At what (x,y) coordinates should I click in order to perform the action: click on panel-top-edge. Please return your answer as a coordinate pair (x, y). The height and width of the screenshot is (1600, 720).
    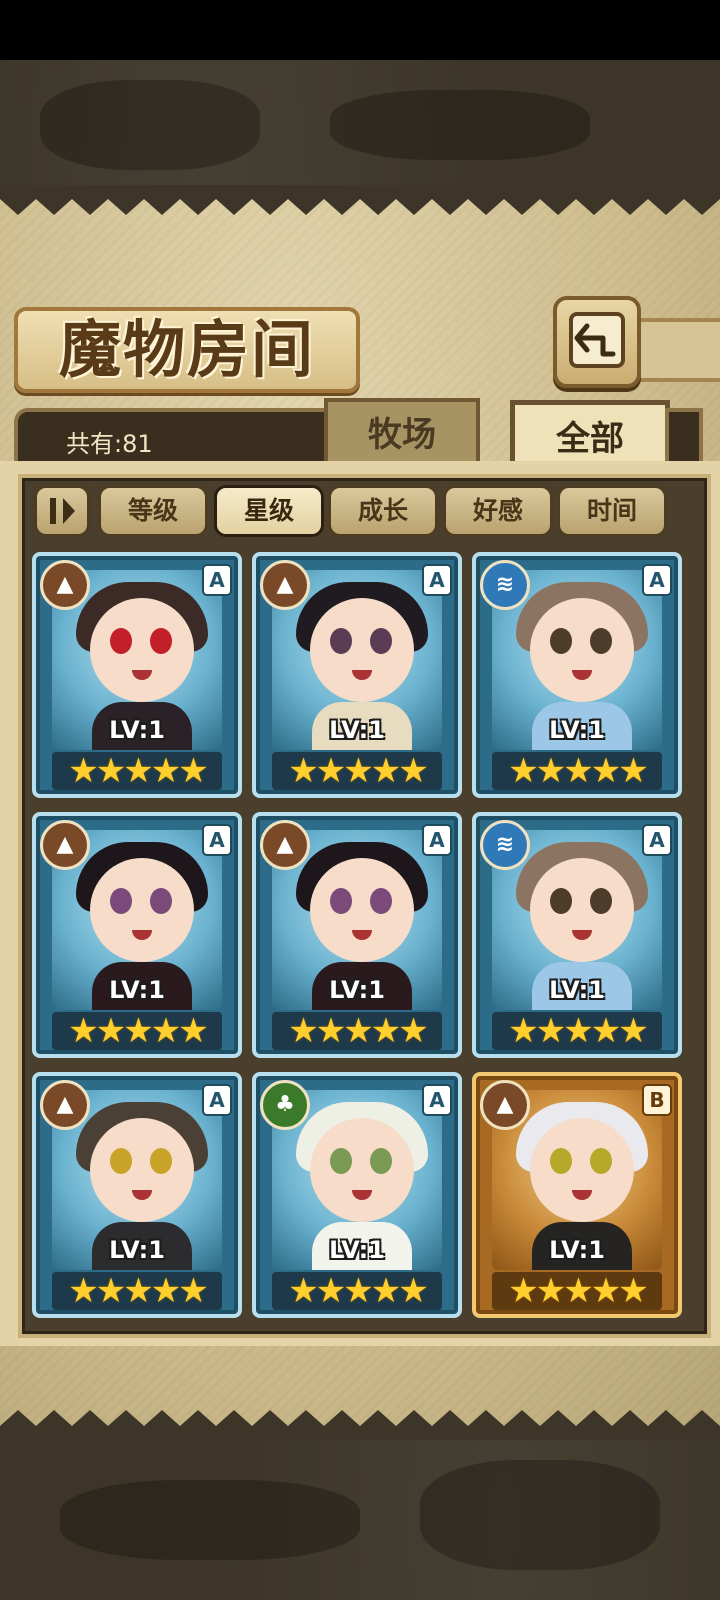
    Looking at the image, I should click on (360, 200).